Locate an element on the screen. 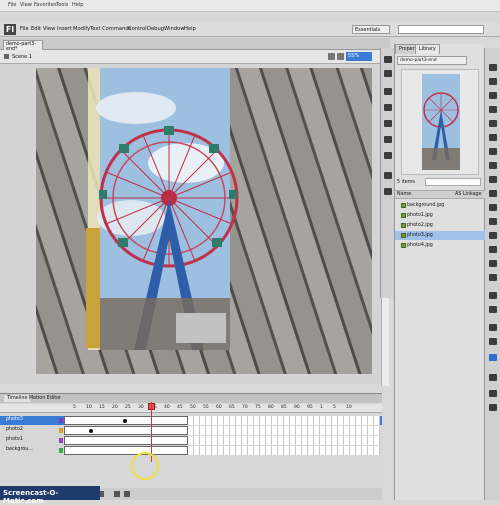 The width and height of the screenshot is (500, 505). preview-wheel-image is located at coordinates (441, 122).